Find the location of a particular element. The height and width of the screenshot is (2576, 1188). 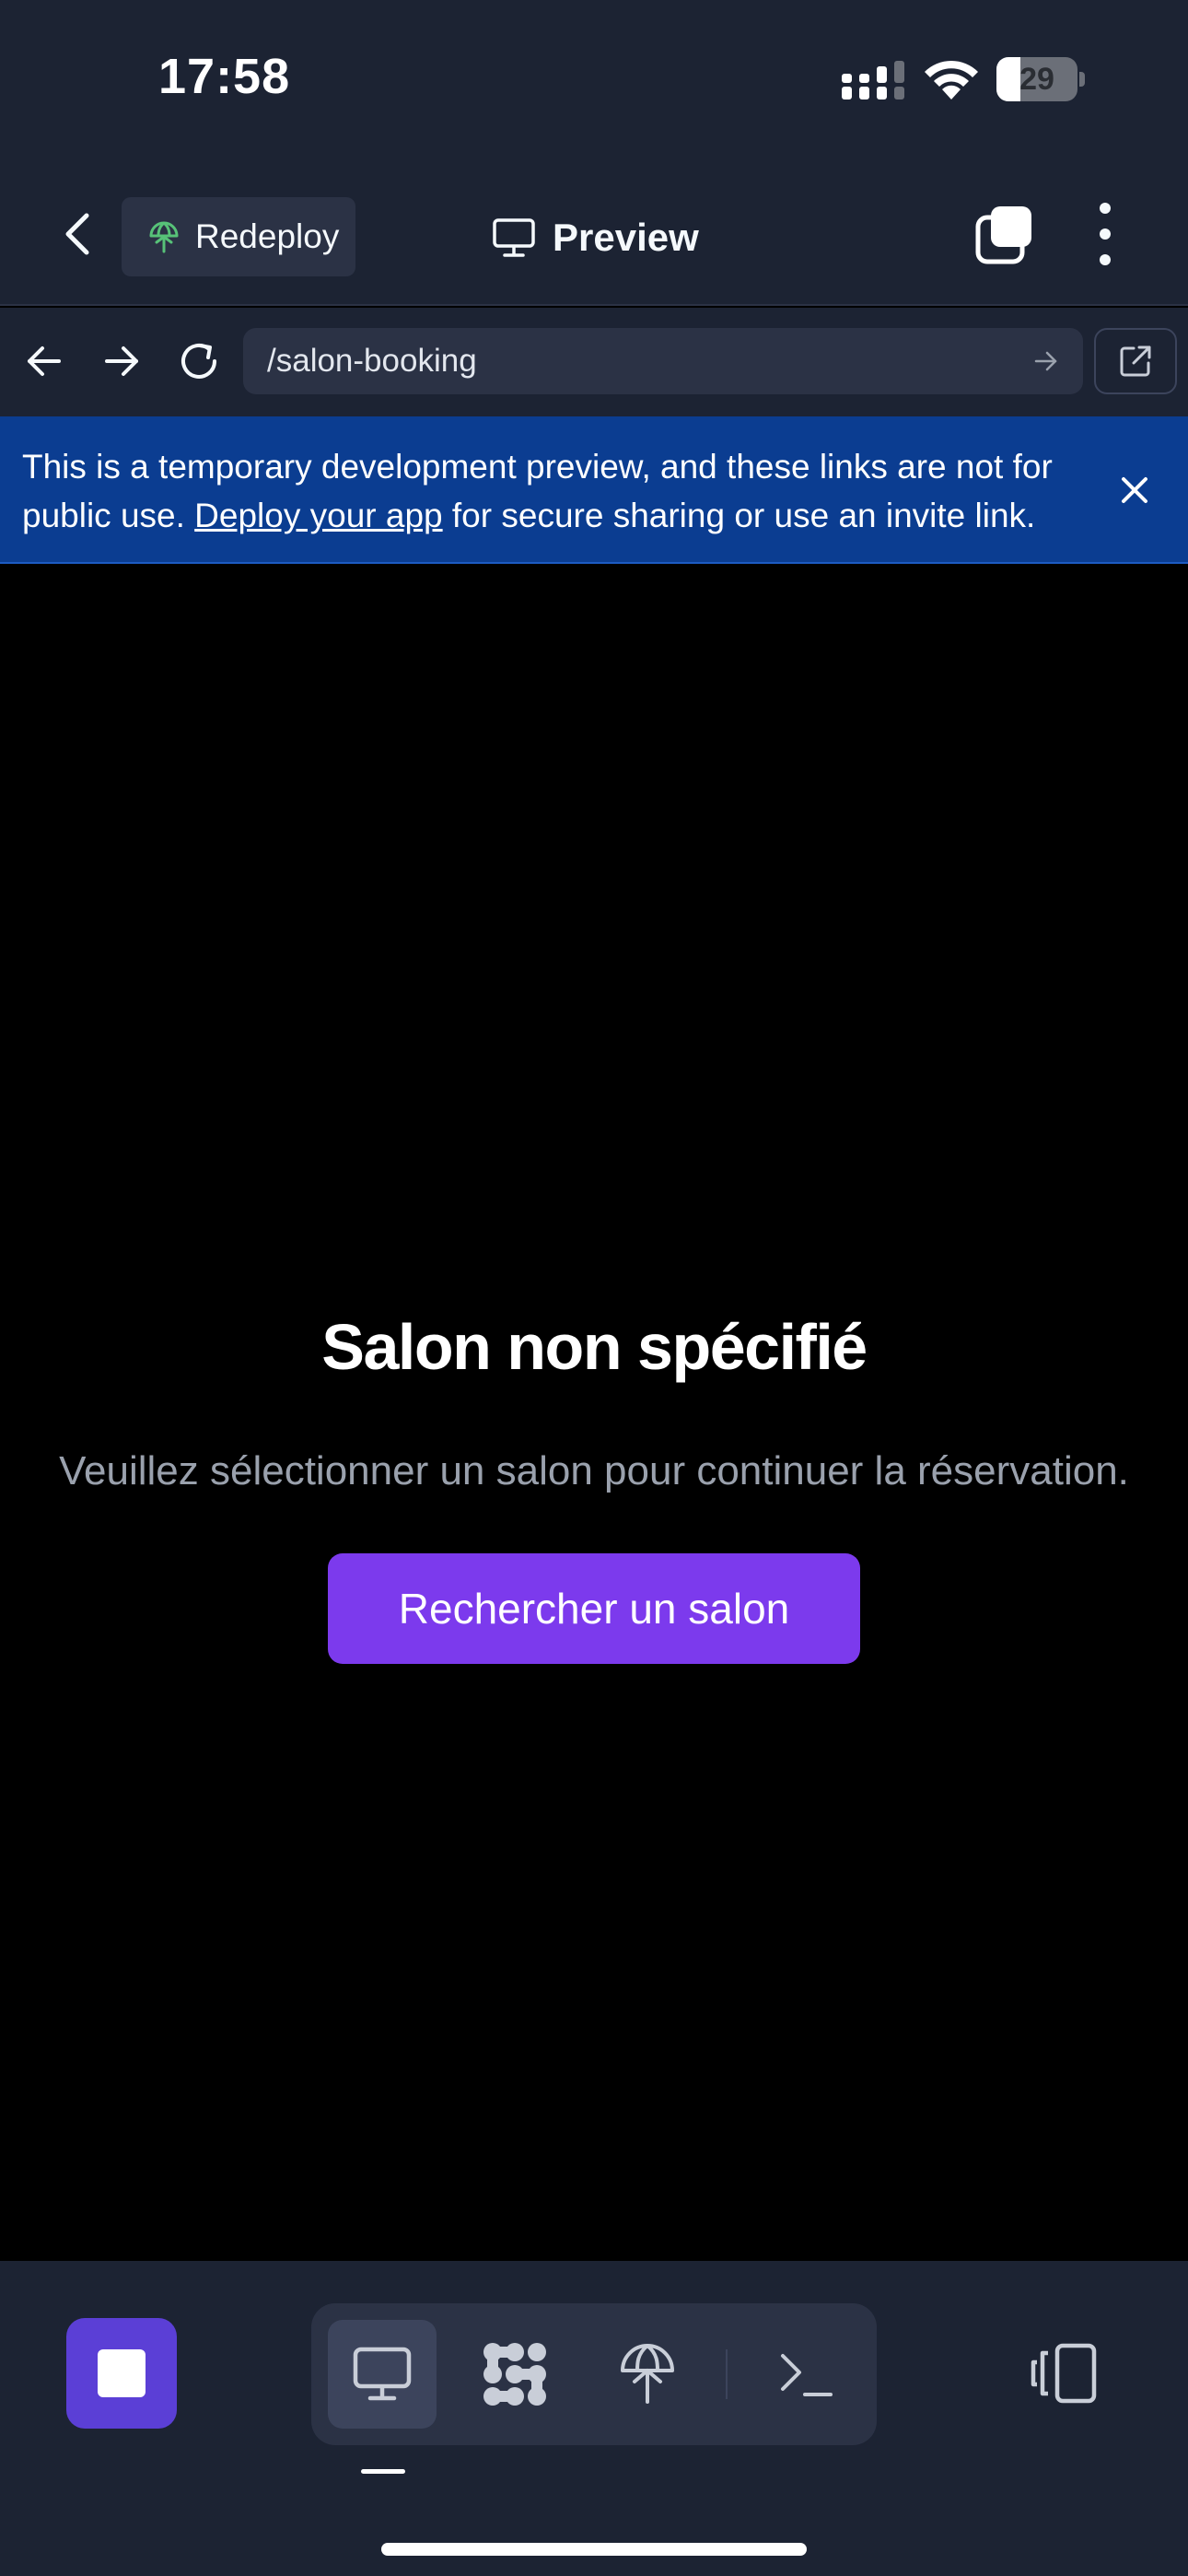

url-input: /salon-booking is located at coordinates (663, 361).